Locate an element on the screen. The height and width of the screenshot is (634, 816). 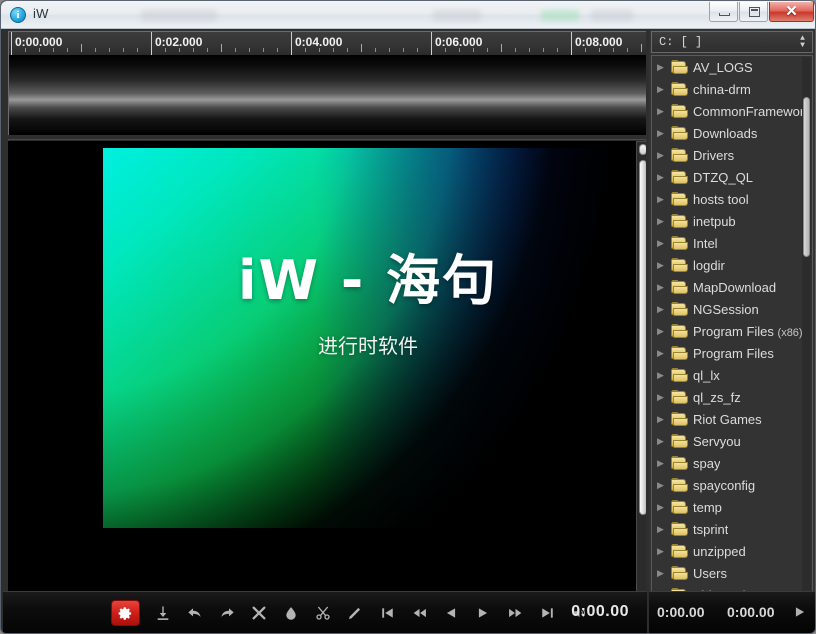
fast-forward-button is located at coordinates (515, 613).